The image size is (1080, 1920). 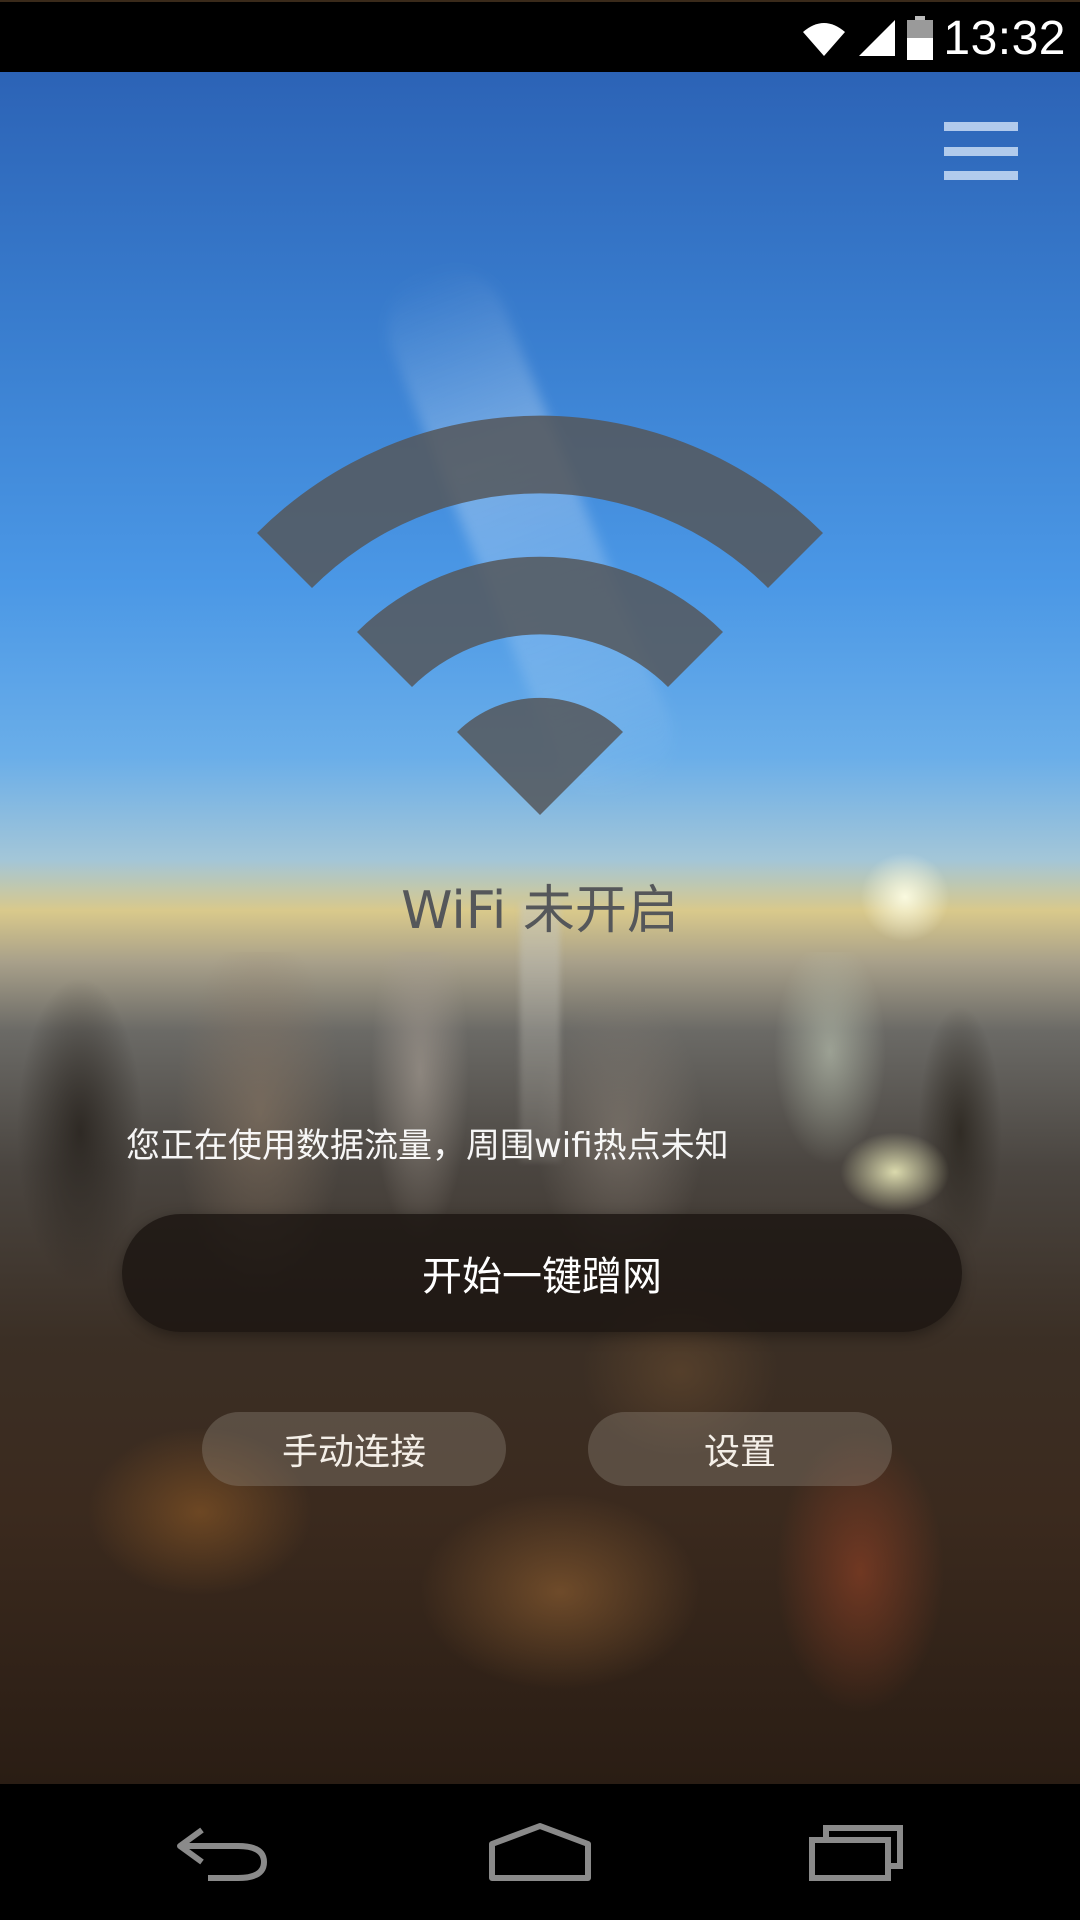 I want to click on one-click-connect-label: 开始一键蹭网, so click(x=542, y=1277).